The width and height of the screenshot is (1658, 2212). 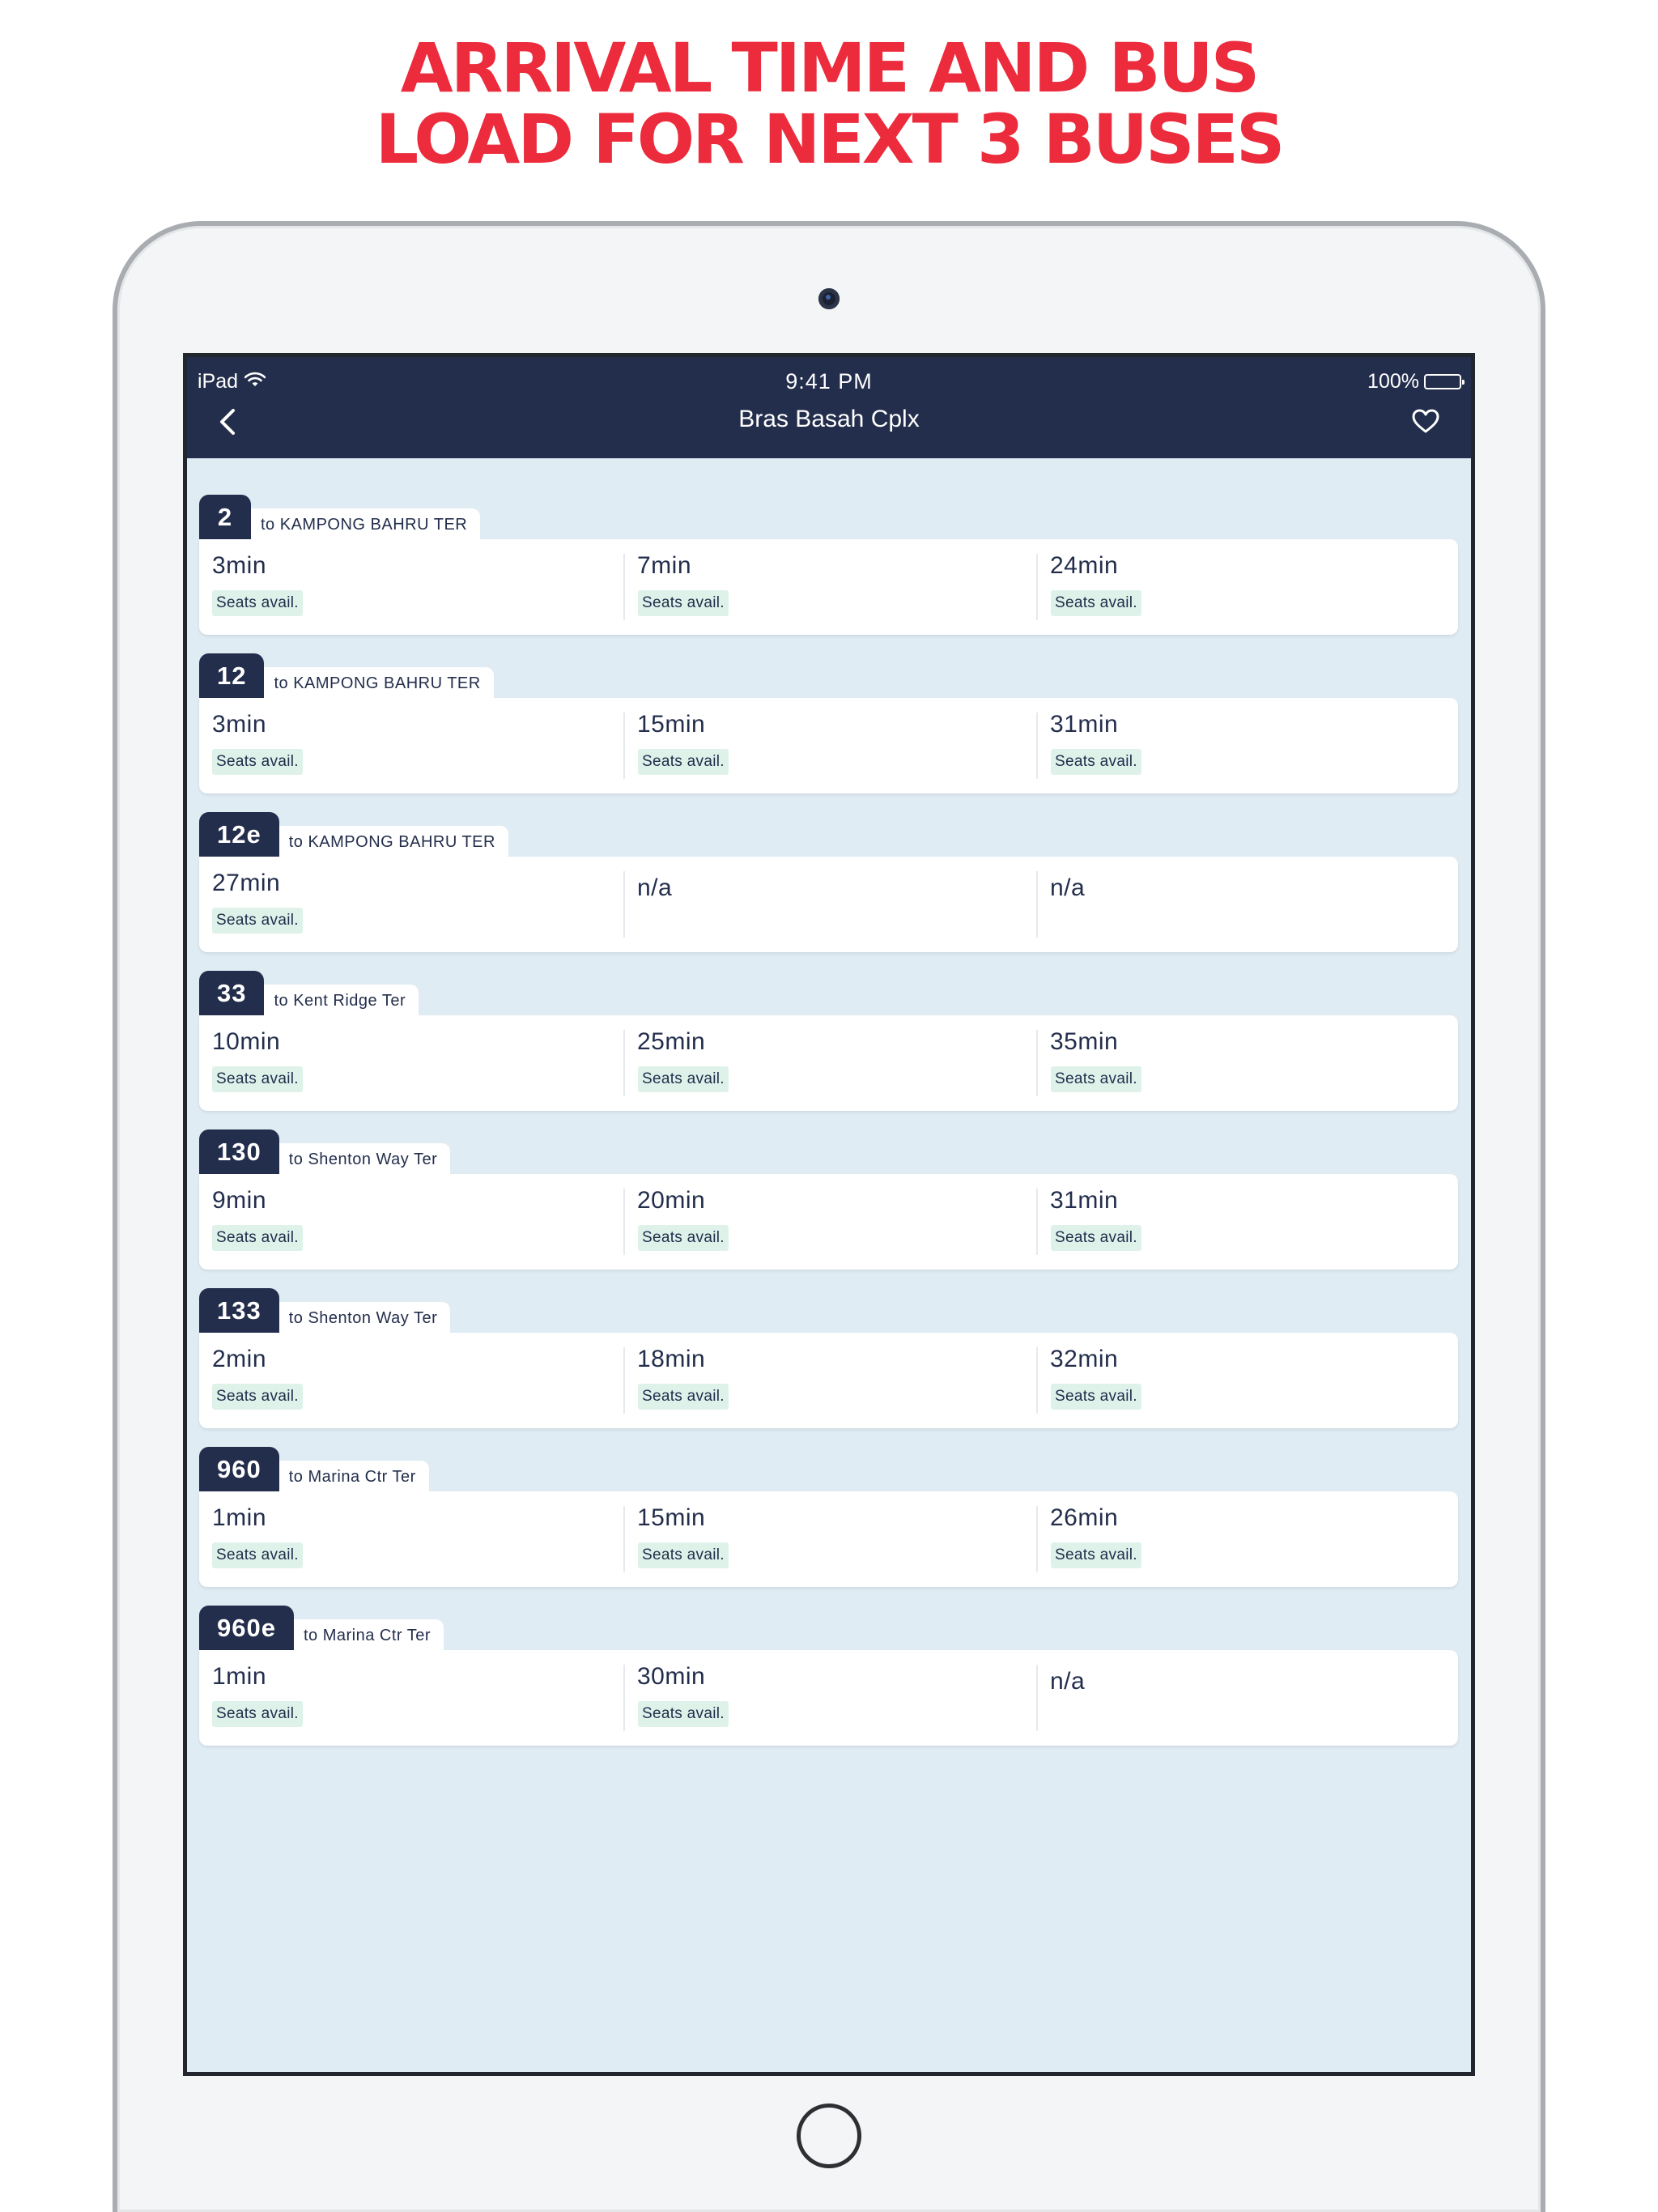 What do you see at coordinates (671, 1677) in the screenshot?
I see `arrival-time: 30min` at bounding box center [671, 1677].